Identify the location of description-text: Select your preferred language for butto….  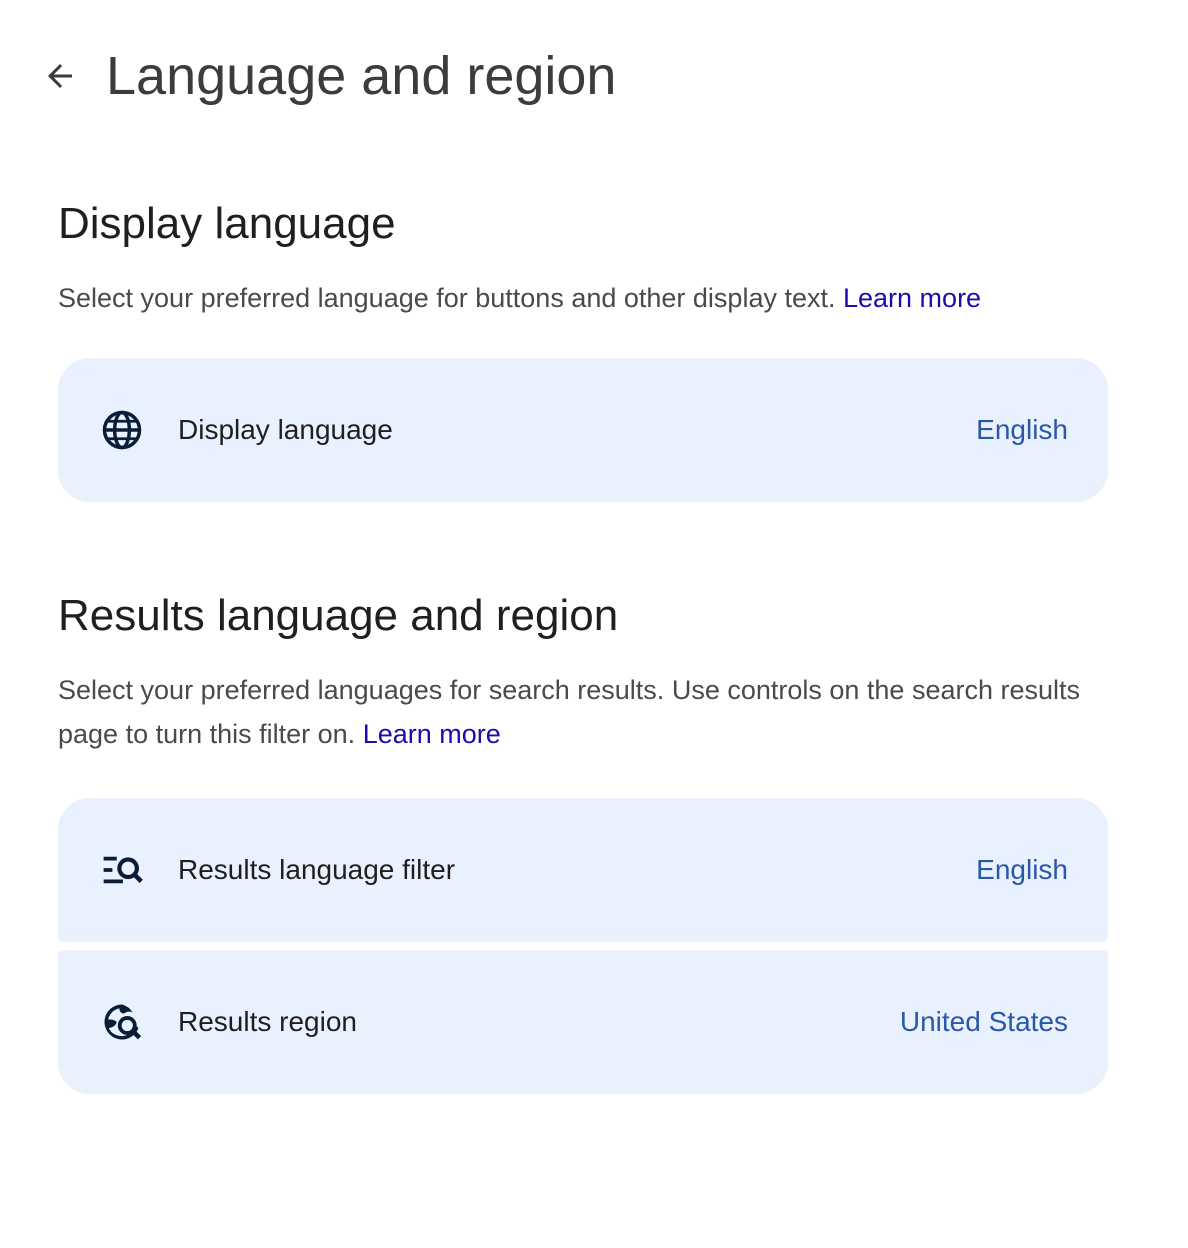
(447, 298).